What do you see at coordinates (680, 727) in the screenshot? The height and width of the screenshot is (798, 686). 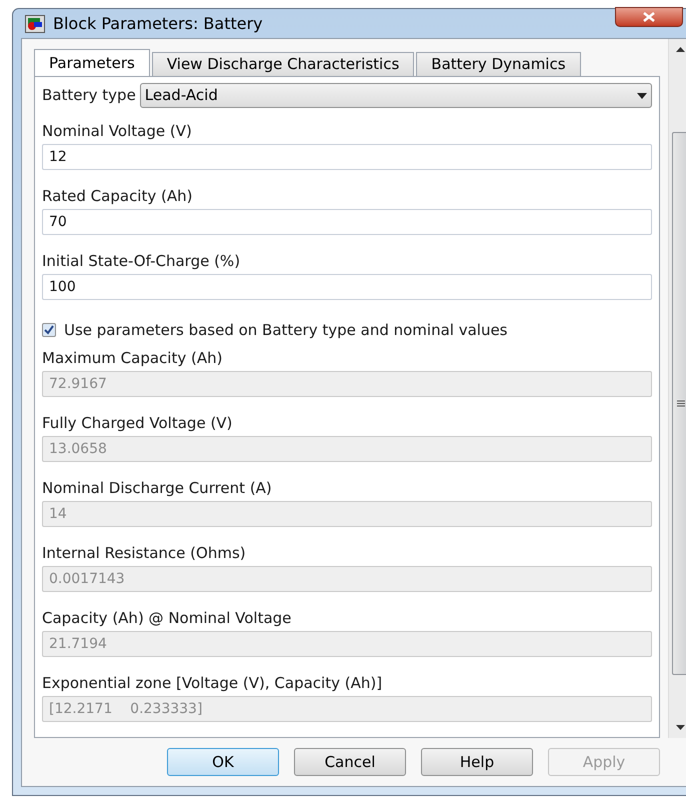 I see `scroll-down-icon` at bounding box center [680, 727].